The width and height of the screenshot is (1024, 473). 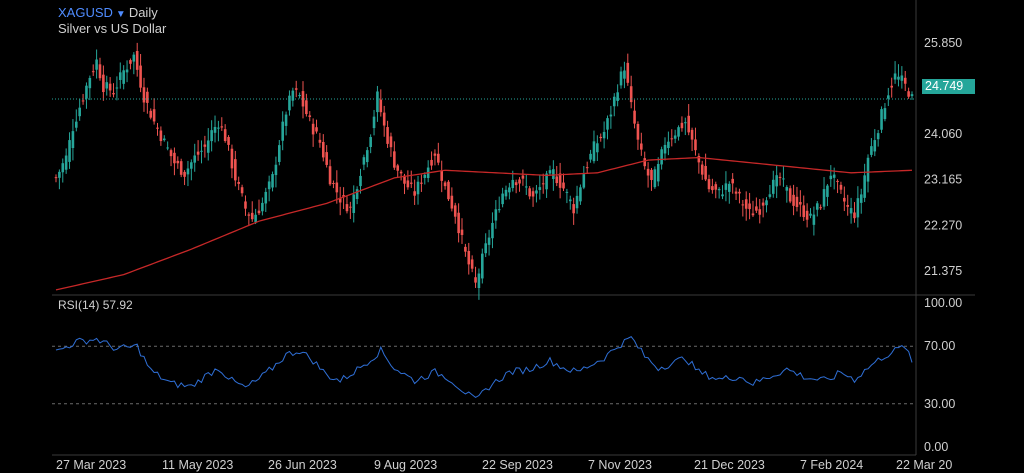 What do you see at coordinates (121, 14) in the screenshot?
I see `symbol-dropdown-icon: ▼` at bounding box center [121, 14].